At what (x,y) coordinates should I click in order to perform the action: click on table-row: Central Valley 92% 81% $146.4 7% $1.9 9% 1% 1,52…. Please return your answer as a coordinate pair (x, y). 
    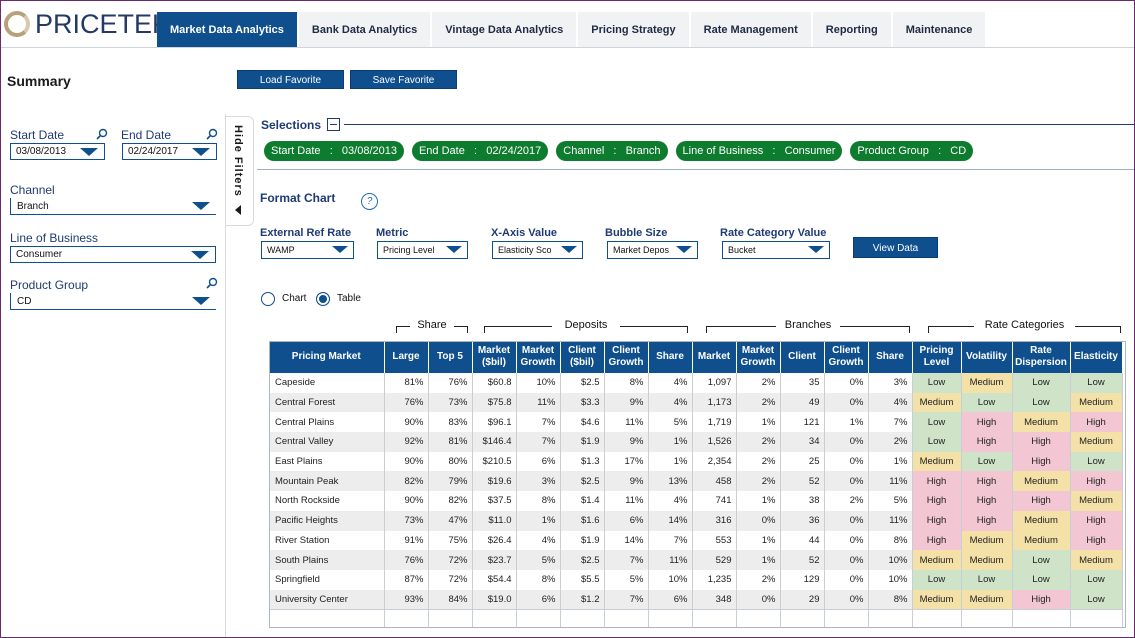
    Looking at the image, I should click on (696, 442).